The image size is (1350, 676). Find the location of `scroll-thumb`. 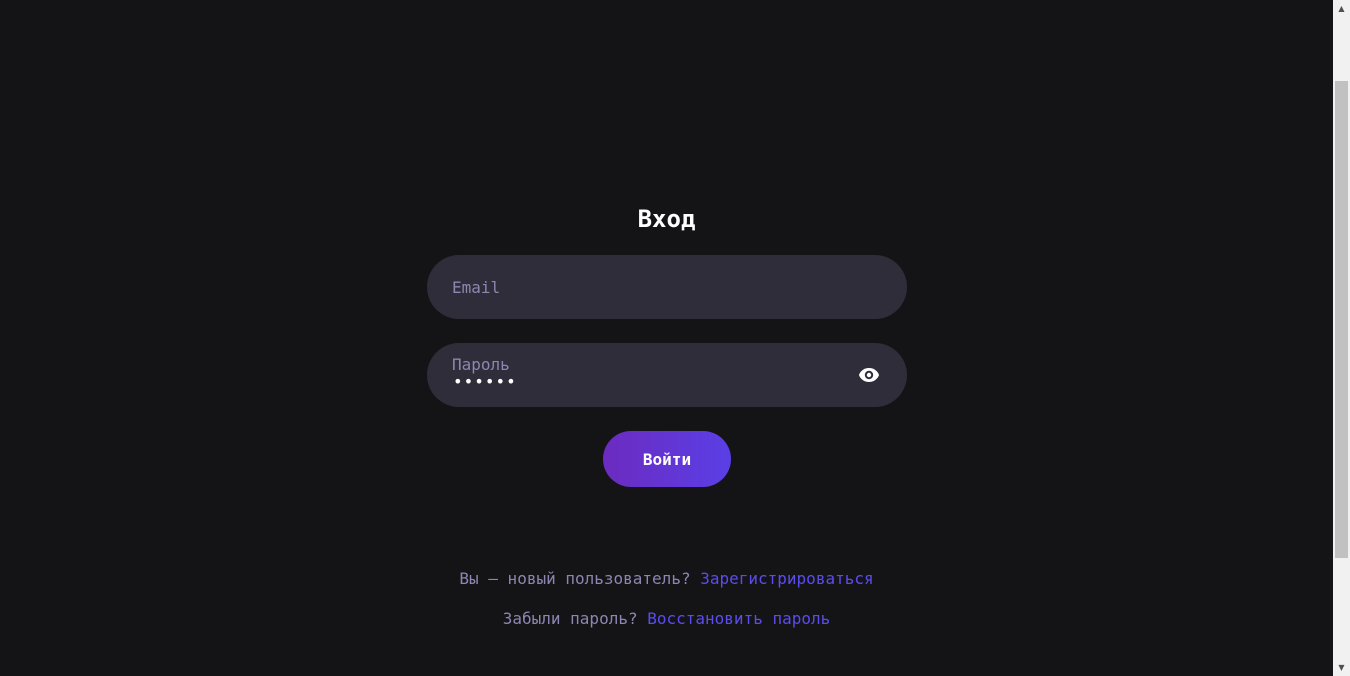

scroll-thumb is located at coordinates (1341, 319).